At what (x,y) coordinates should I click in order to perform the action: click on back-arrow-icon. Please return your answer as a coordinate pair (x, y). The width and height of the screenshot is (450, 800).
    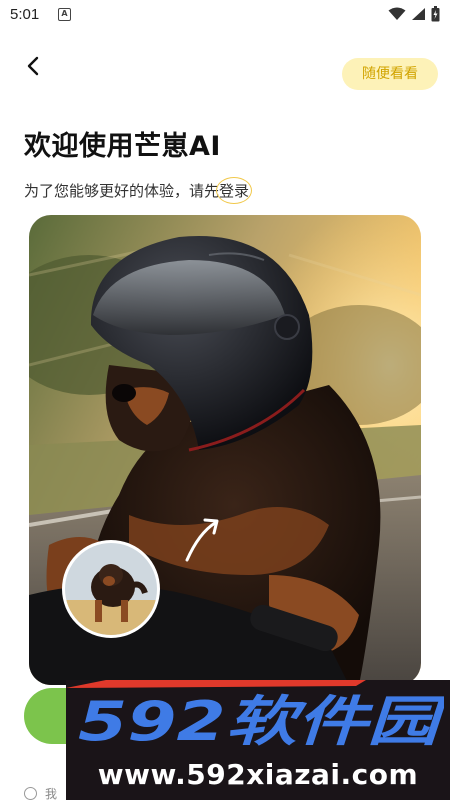
    Looking at the image, I should click on (33, 66).